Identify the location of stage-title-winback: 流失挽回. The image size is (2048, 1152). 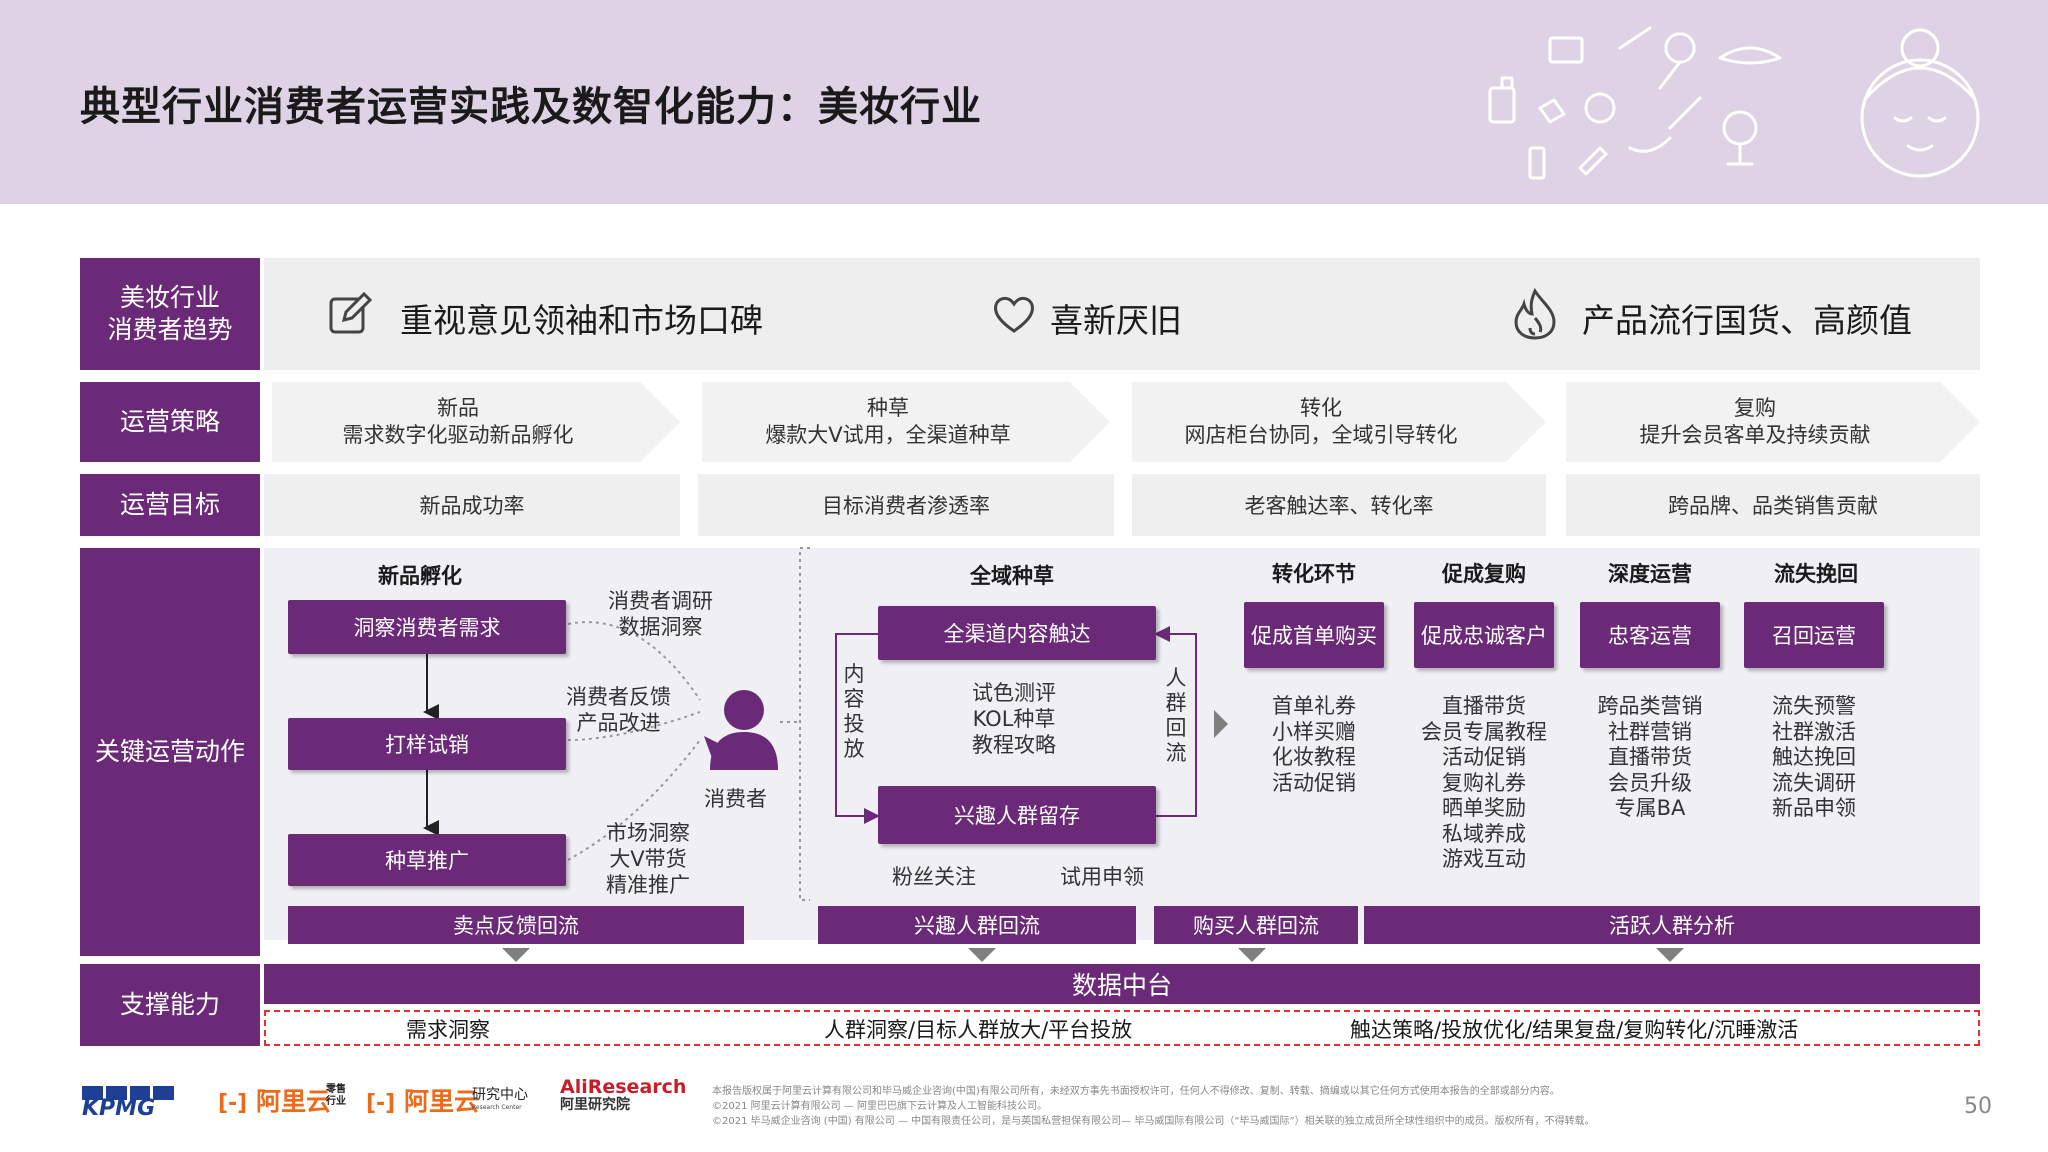
(1816, 574).